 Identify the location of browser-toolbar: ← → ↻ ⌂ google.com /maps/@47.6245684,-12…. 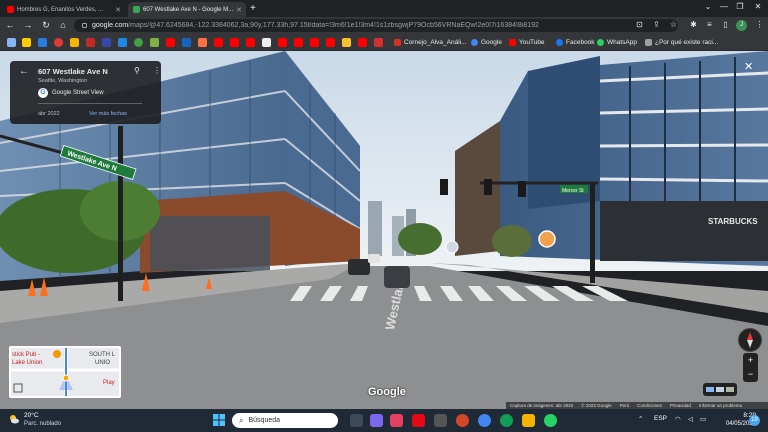
(384, 25).